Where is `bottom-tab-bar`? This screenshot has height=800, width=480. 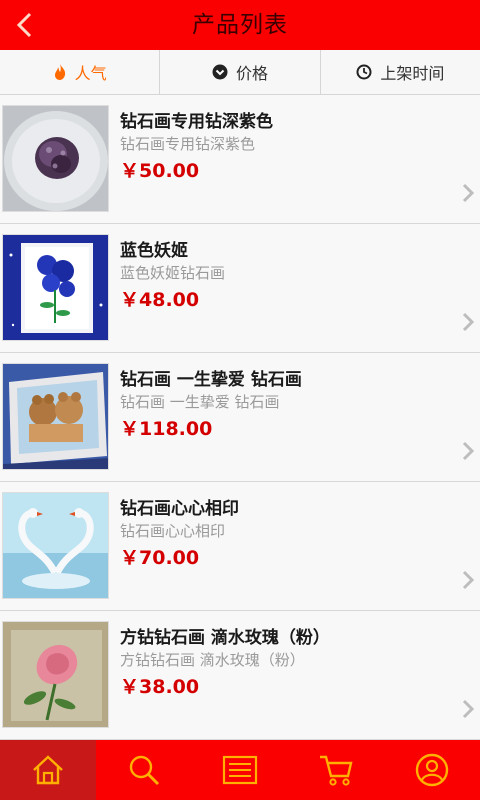
bottom-tab-bar is located at coordinates (240, 770).